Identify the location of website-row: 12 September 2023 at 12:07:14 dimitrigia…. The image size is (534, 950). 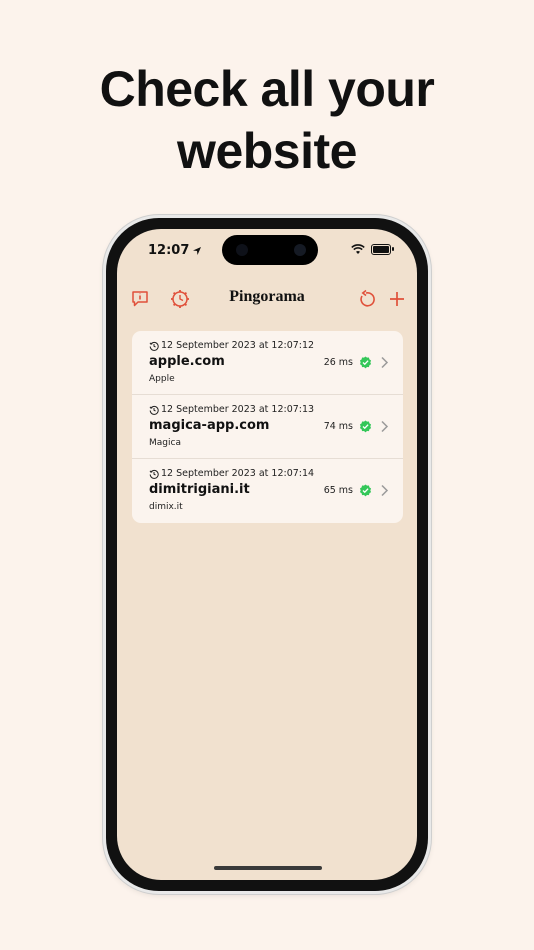
(267, 491).